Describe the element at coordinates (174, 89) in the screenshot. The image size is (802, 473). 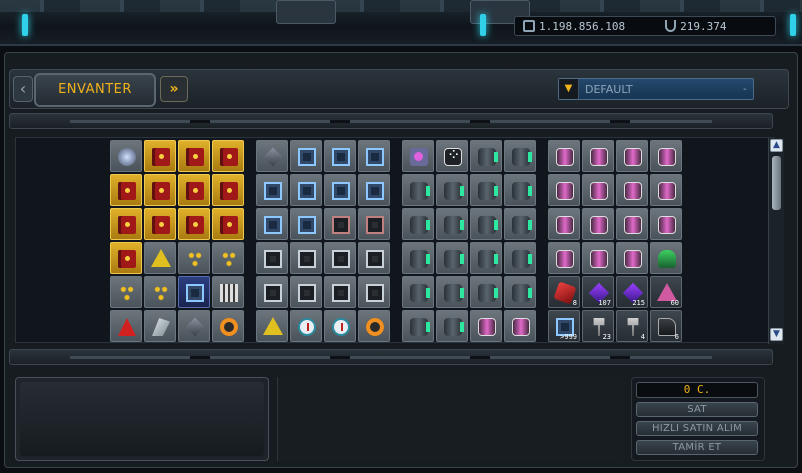
I see `next-tab-button: »` at that location.